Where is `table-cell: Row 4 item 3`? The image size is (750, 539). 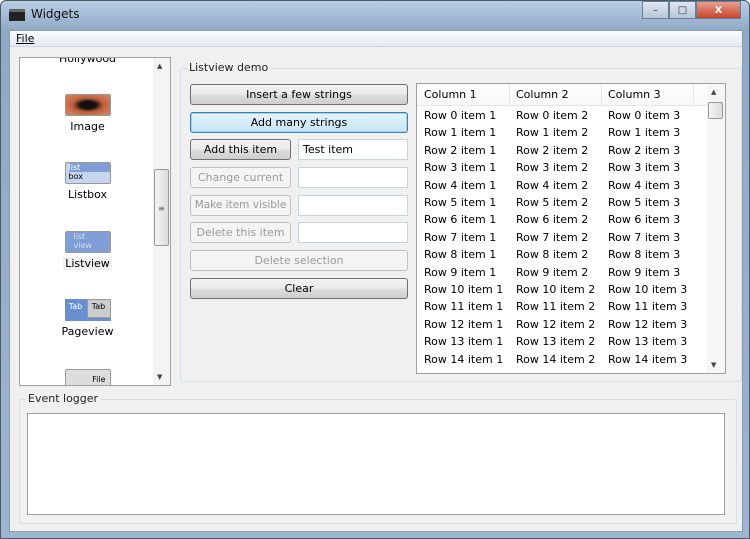 table-cell: Row 4 item 3 is located at coordinates (644, 185).